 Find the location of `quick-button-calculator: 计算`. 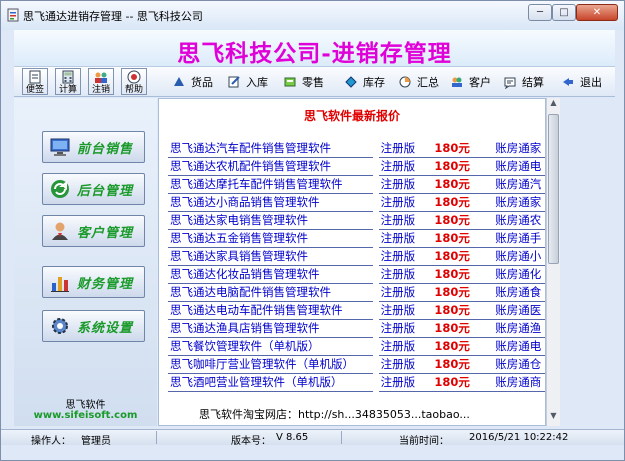

quick-button-calculator: 计算 is located at coordinates (68, 81).